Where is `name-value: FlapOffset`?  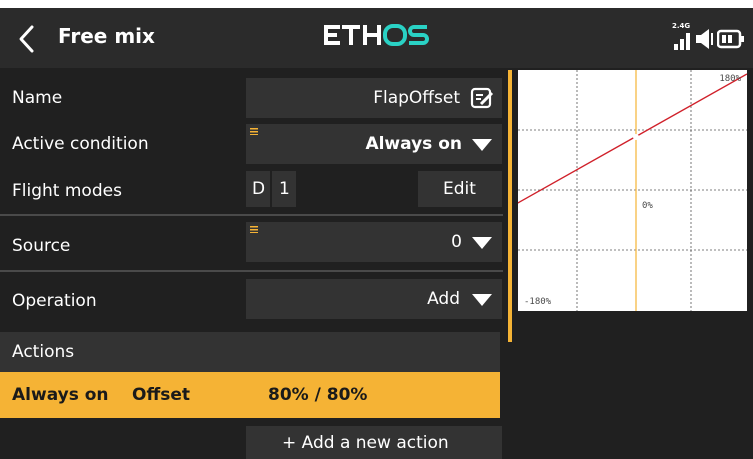
name-value: FlapOffset is located at coordinates (416, 98).